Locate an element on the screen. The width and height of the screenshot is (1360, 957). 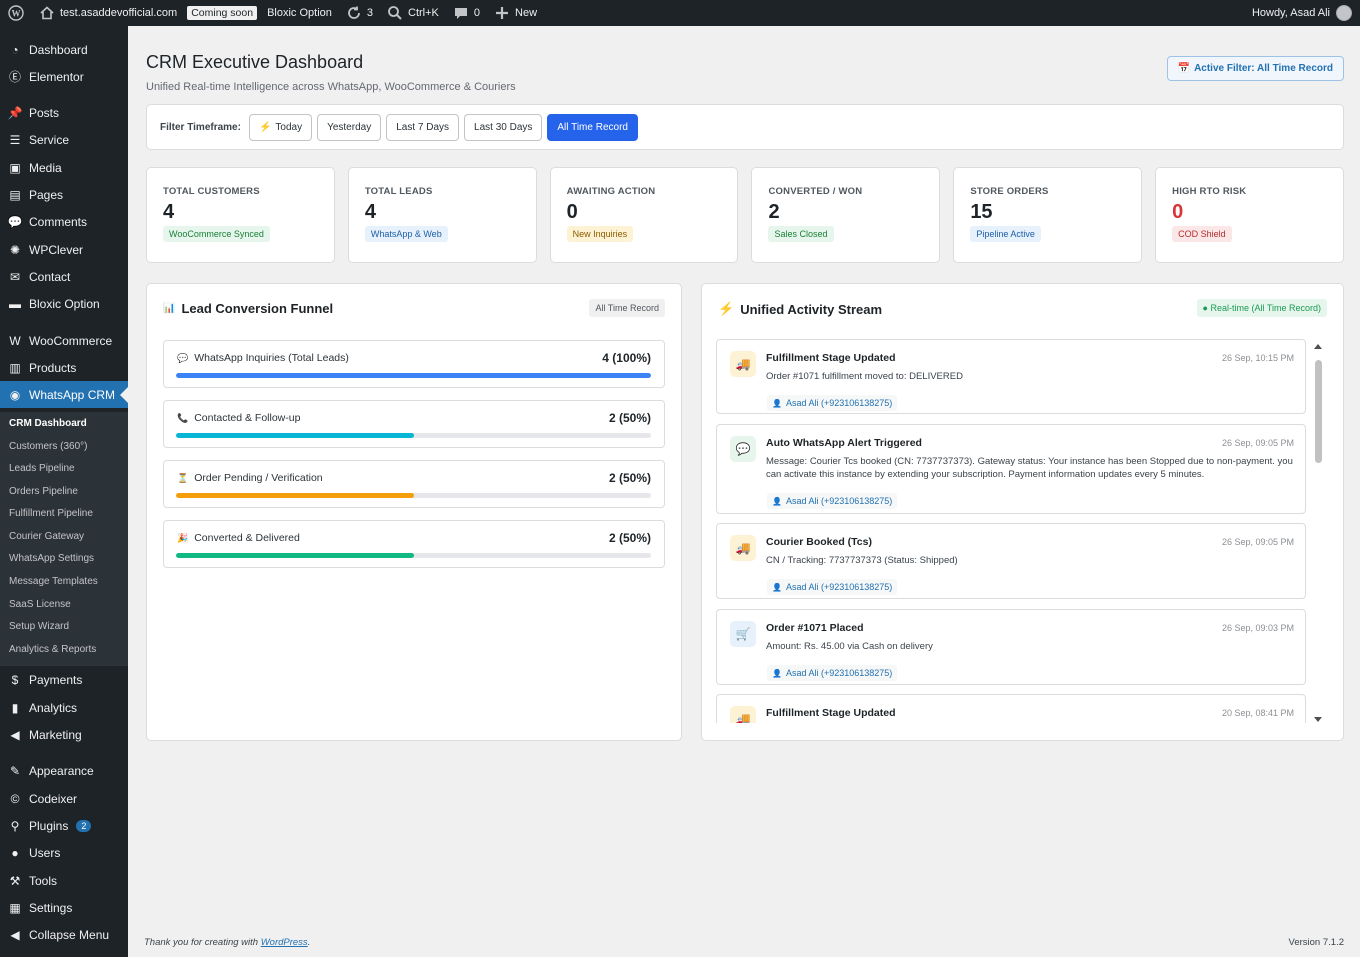
sidebar-item-wpclever: ✺ WPClever is located at coordinates (64, 249).